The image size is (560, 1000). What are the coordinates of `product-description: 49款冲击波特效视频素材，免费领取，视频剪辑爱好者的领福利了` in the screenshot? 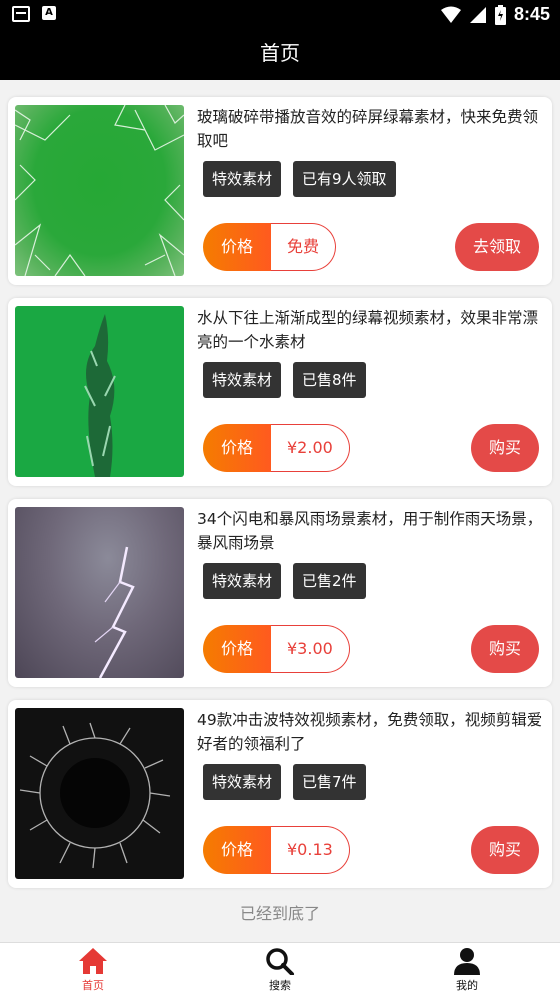 It's located at (370, 732).